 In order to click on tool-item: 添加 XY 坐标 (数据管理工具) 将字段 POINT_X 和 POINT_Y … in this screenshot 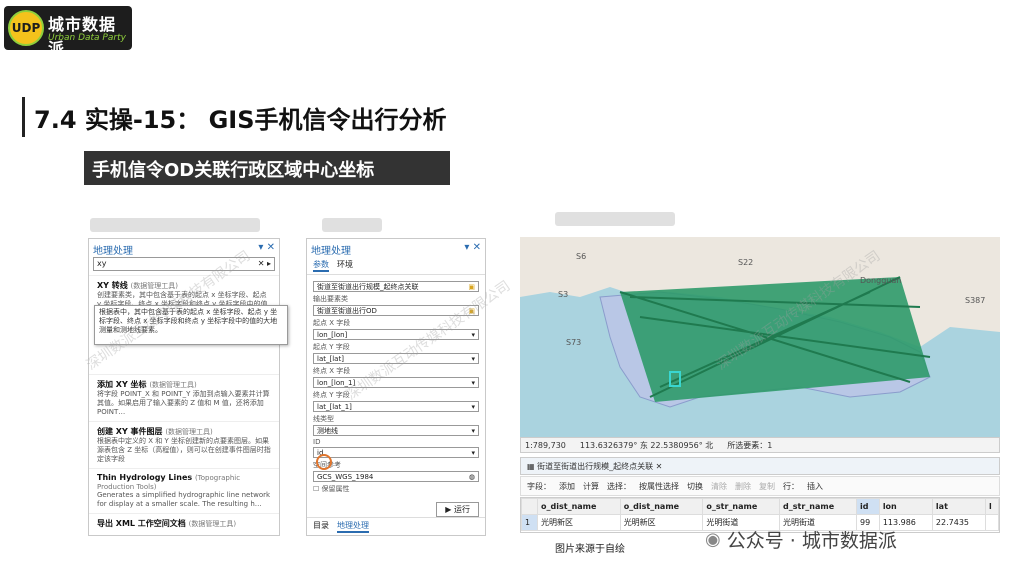, I will do `click(184, 397)`.